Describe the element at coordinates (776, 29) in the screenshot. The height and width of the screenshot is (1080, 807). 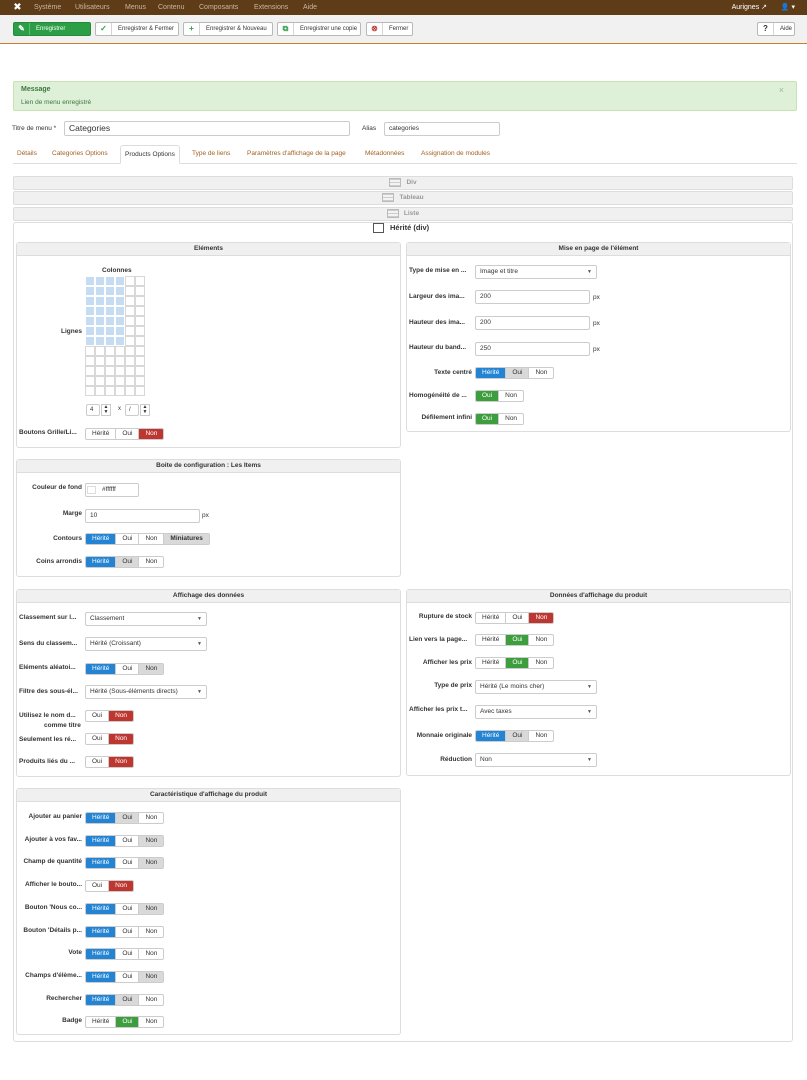
I see `help-button: ? Aide` at that location.